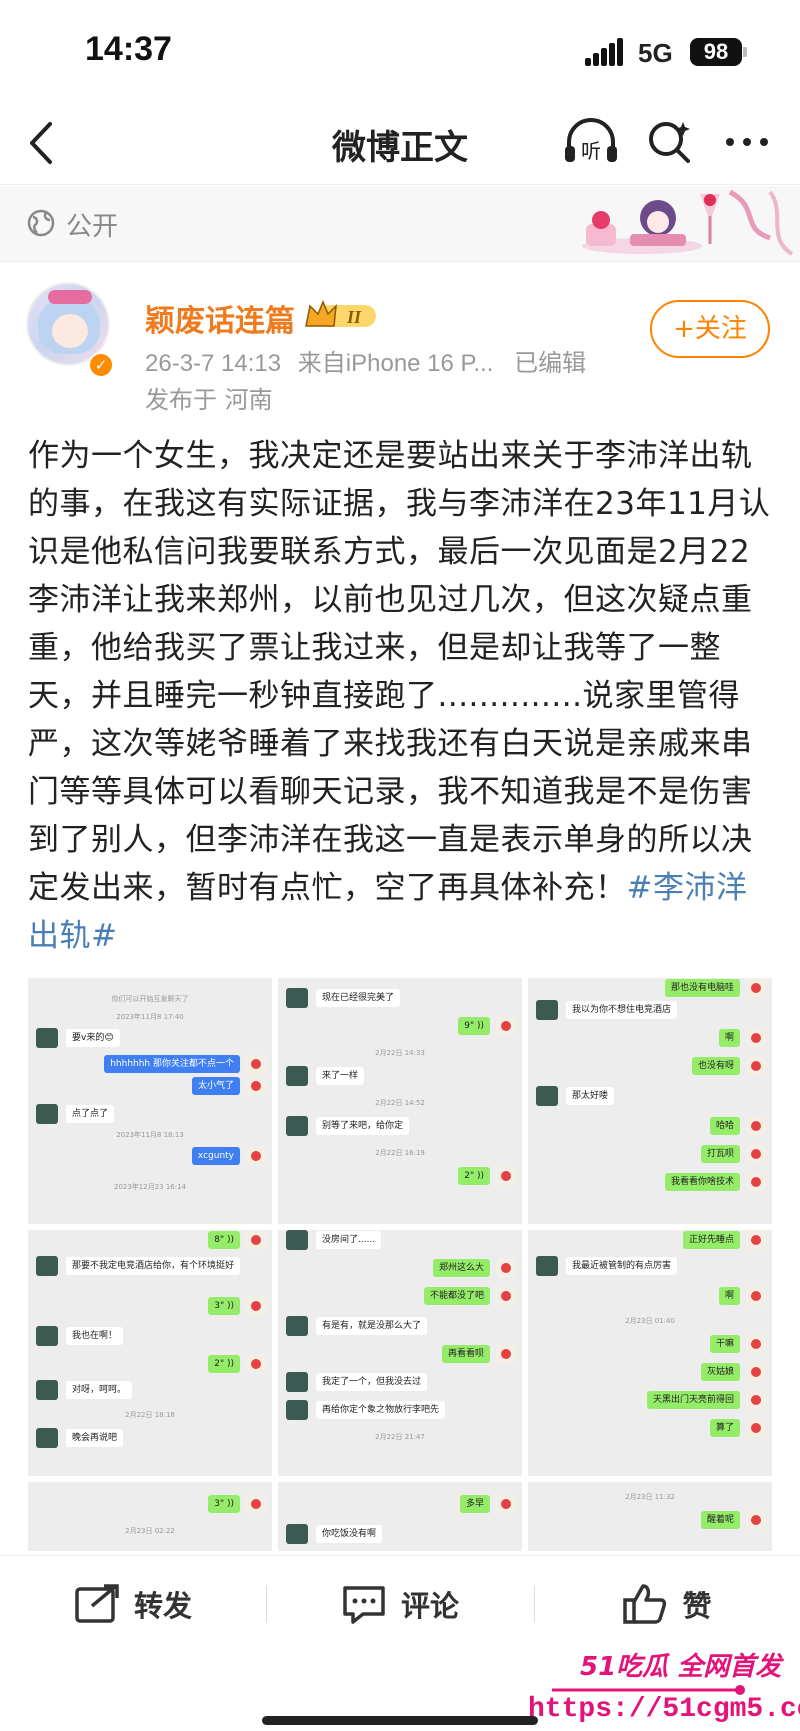 This screenshot has width=800, height=1731. Describe the element at coordinates (209, 400) in the screenshot. I see `post-location: 发布于 河南` at that location.